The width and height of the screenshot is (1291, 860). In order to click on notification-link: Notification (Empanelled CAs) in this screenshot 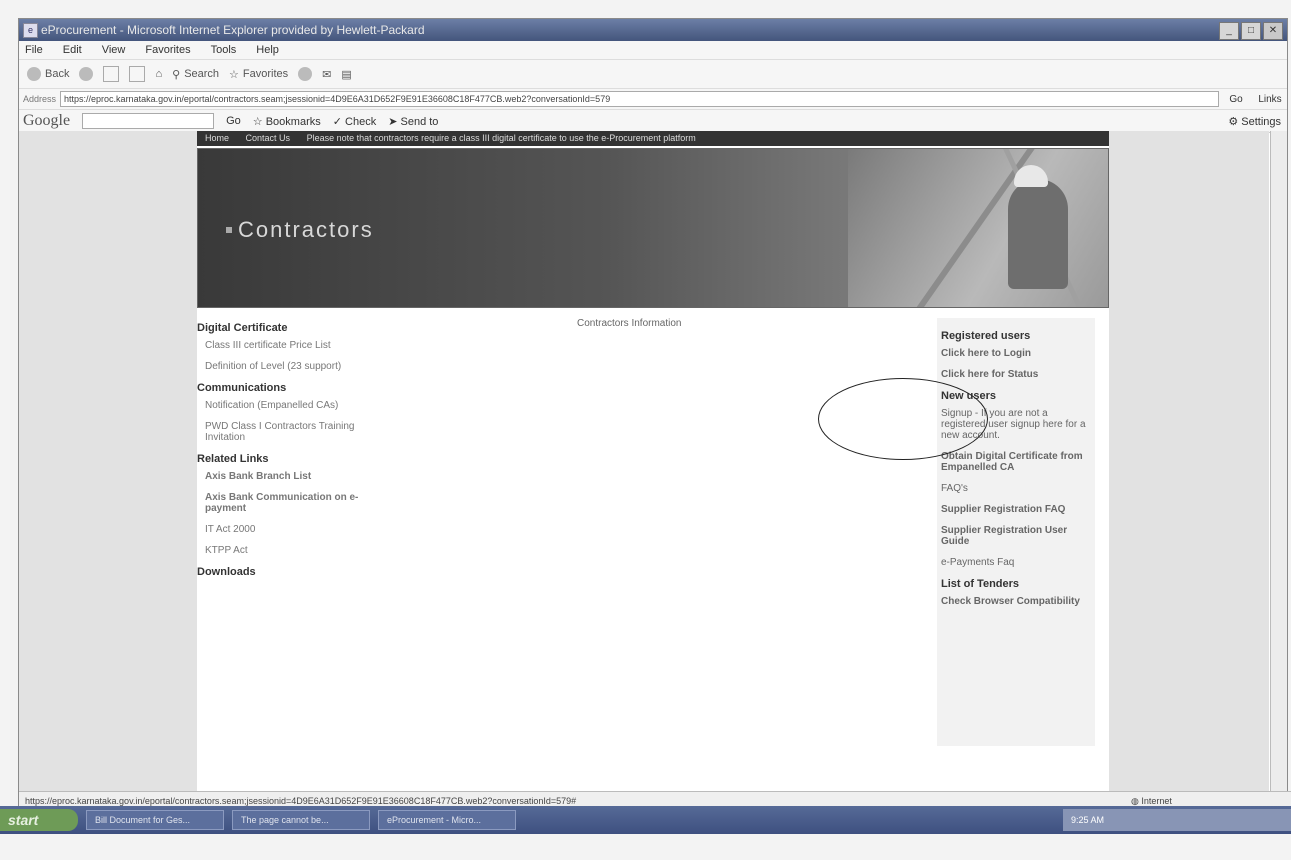, I will do `click(286, 405)`.